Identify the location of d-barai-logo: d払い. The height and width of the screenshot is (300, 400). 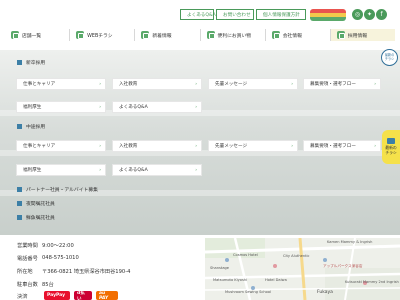
(83, 295).